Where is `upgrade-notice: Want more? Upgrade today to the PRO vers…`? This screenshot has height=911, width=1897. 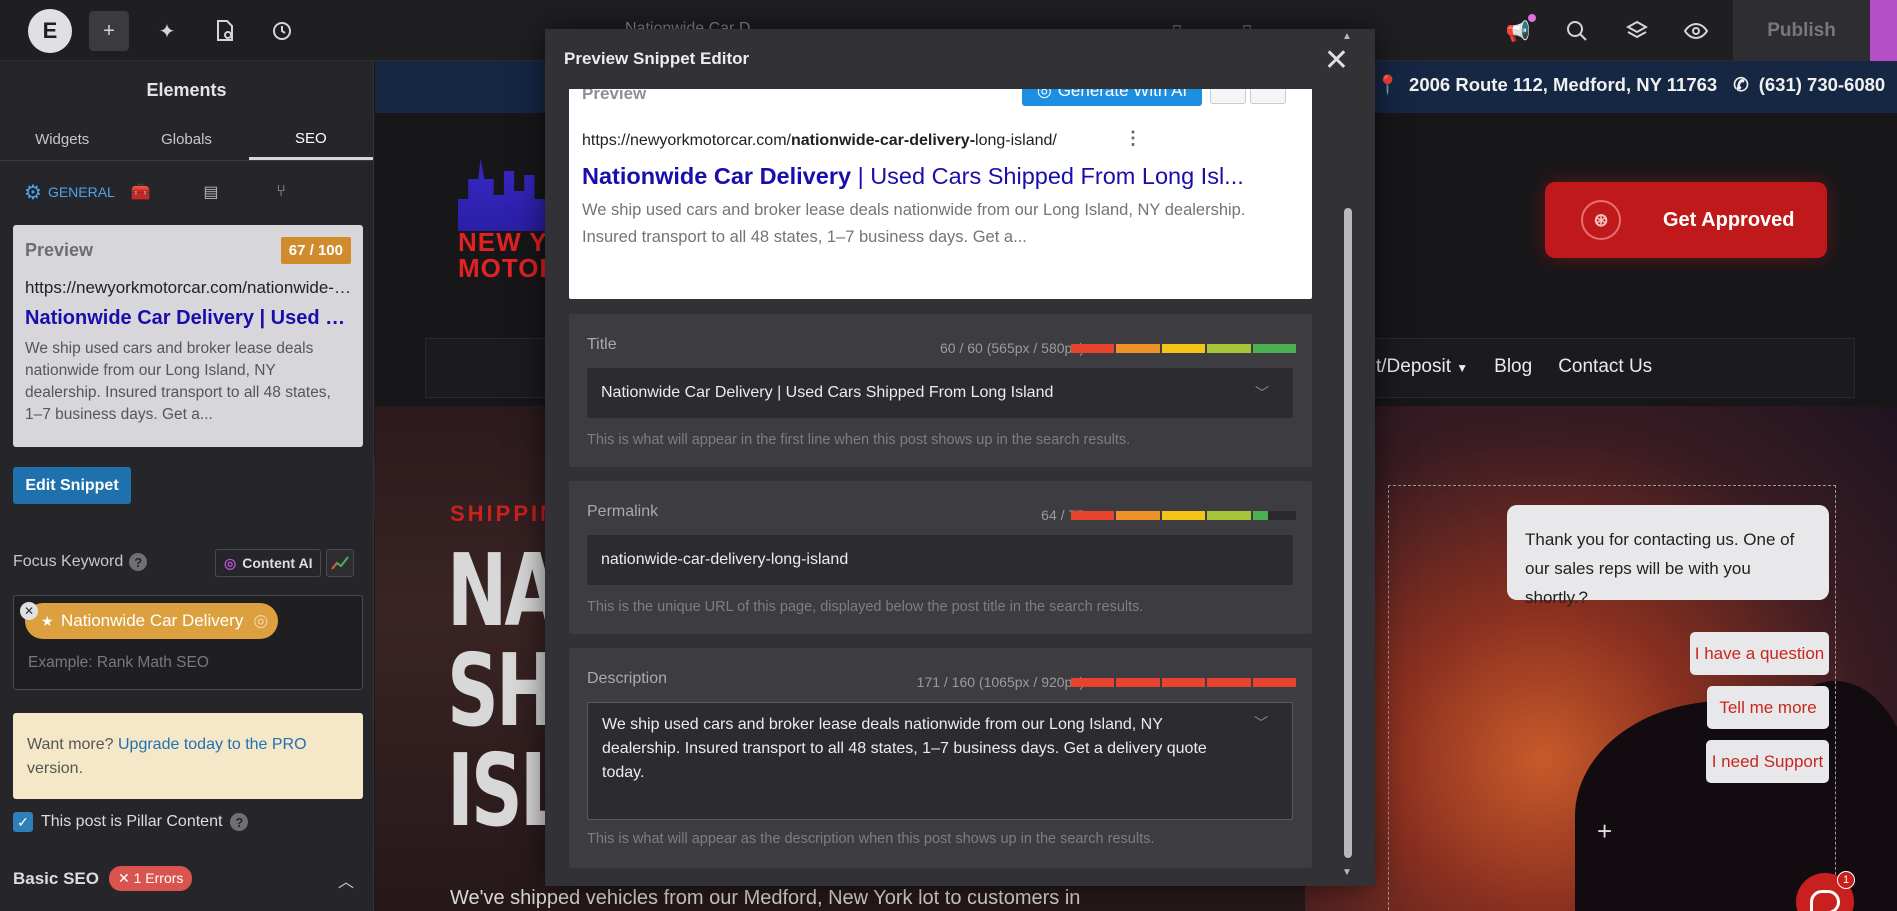
upgrade-notice: Want more? Upgrade today to the PRO vers… is located at coordinates (188, 756).